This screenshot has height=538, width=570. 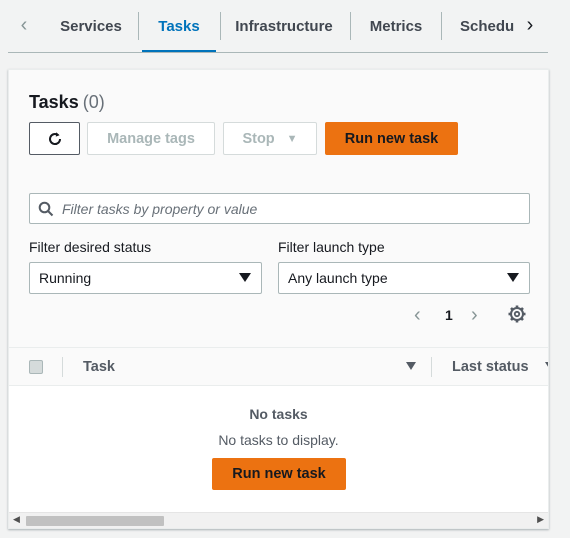 What do you see at coordinates (391, 138) in the screenshot?
I see `run-new-task-button: Run new task` at bounding box center [391, 138].